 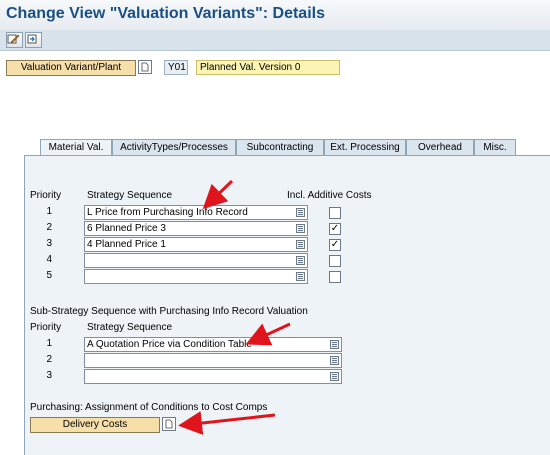 What do you see at coordinates (130, 327) in the screenshot?
I see `sub-strategy-sequence-header: Strategy Sequence` at bounding box center [130, 327].